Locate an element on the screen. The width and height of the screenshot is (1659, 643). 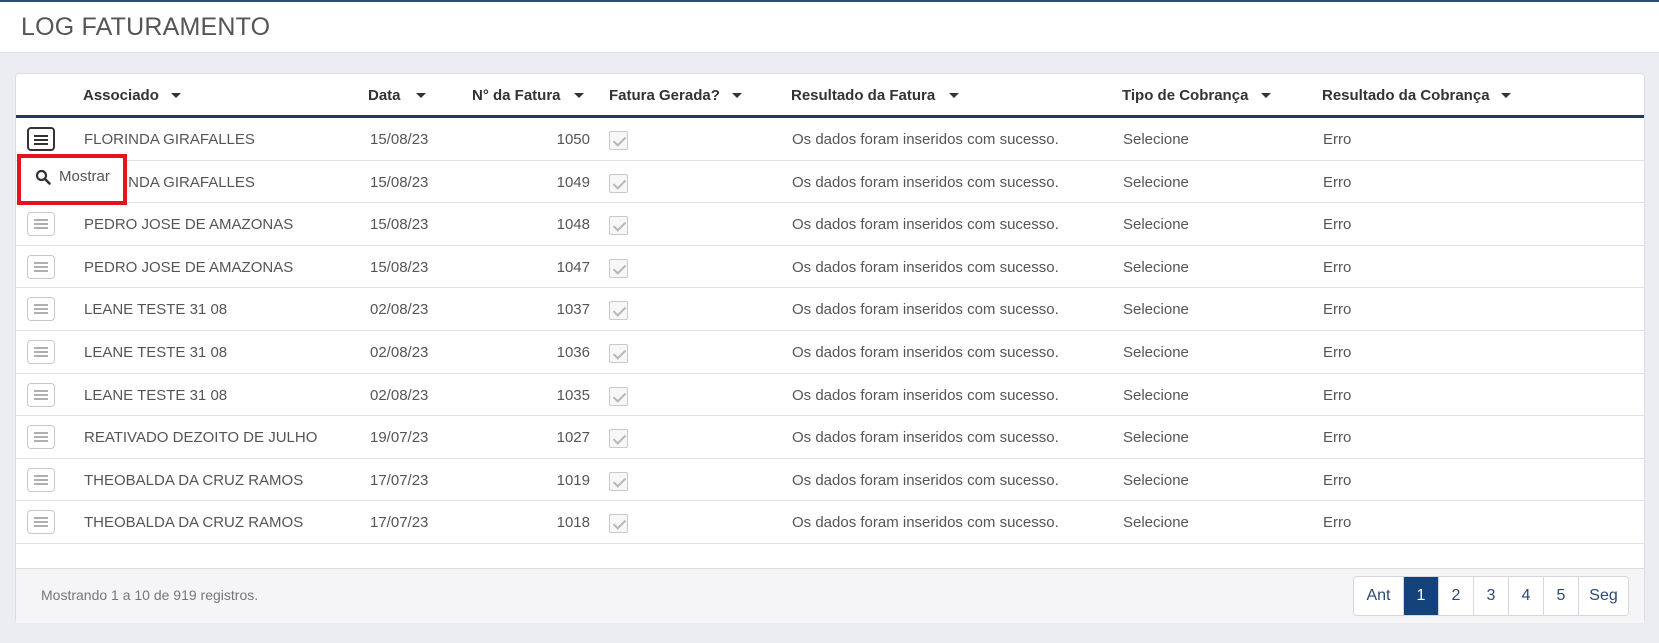
pagination-page-5: 5 is located at coordinates (1561, 596).